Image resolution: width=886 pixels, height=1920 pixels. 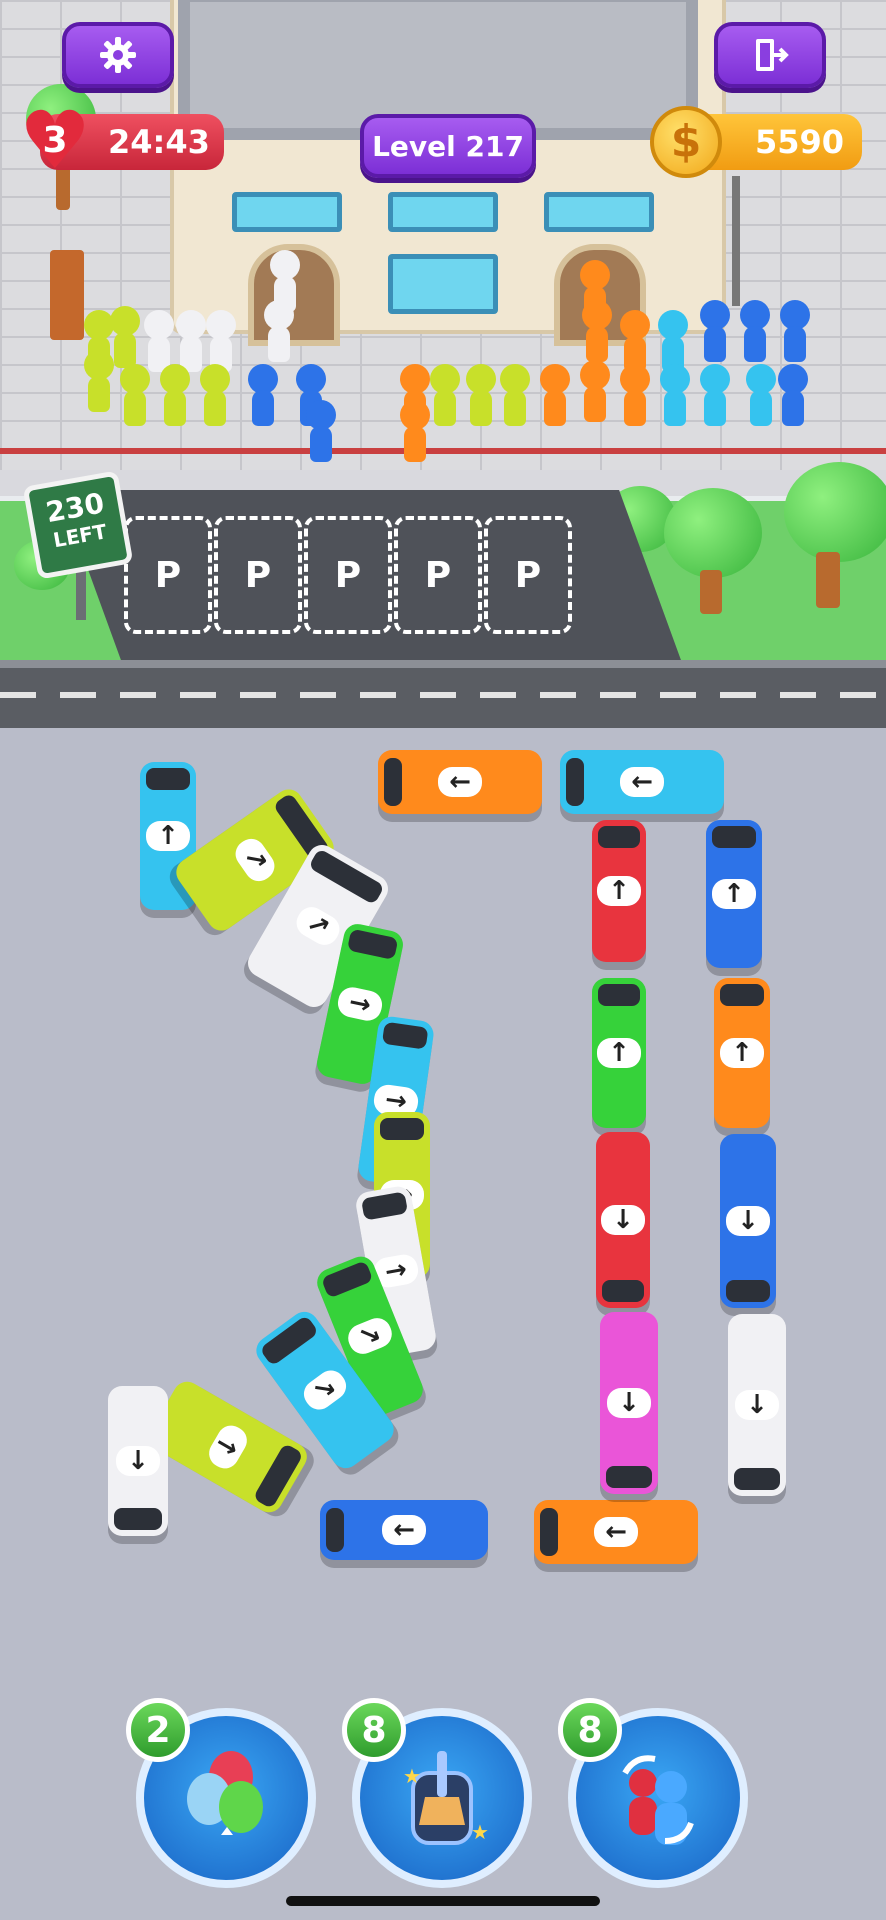 I want to click on exit-button, so click(x=770, y=55).